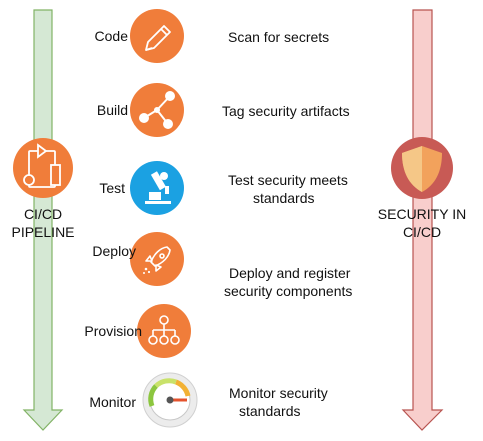 The height and width of the screenshot is (441, 483). I want to click on pipeline-title: CI/CD PIPELINE, so click(49, 223).